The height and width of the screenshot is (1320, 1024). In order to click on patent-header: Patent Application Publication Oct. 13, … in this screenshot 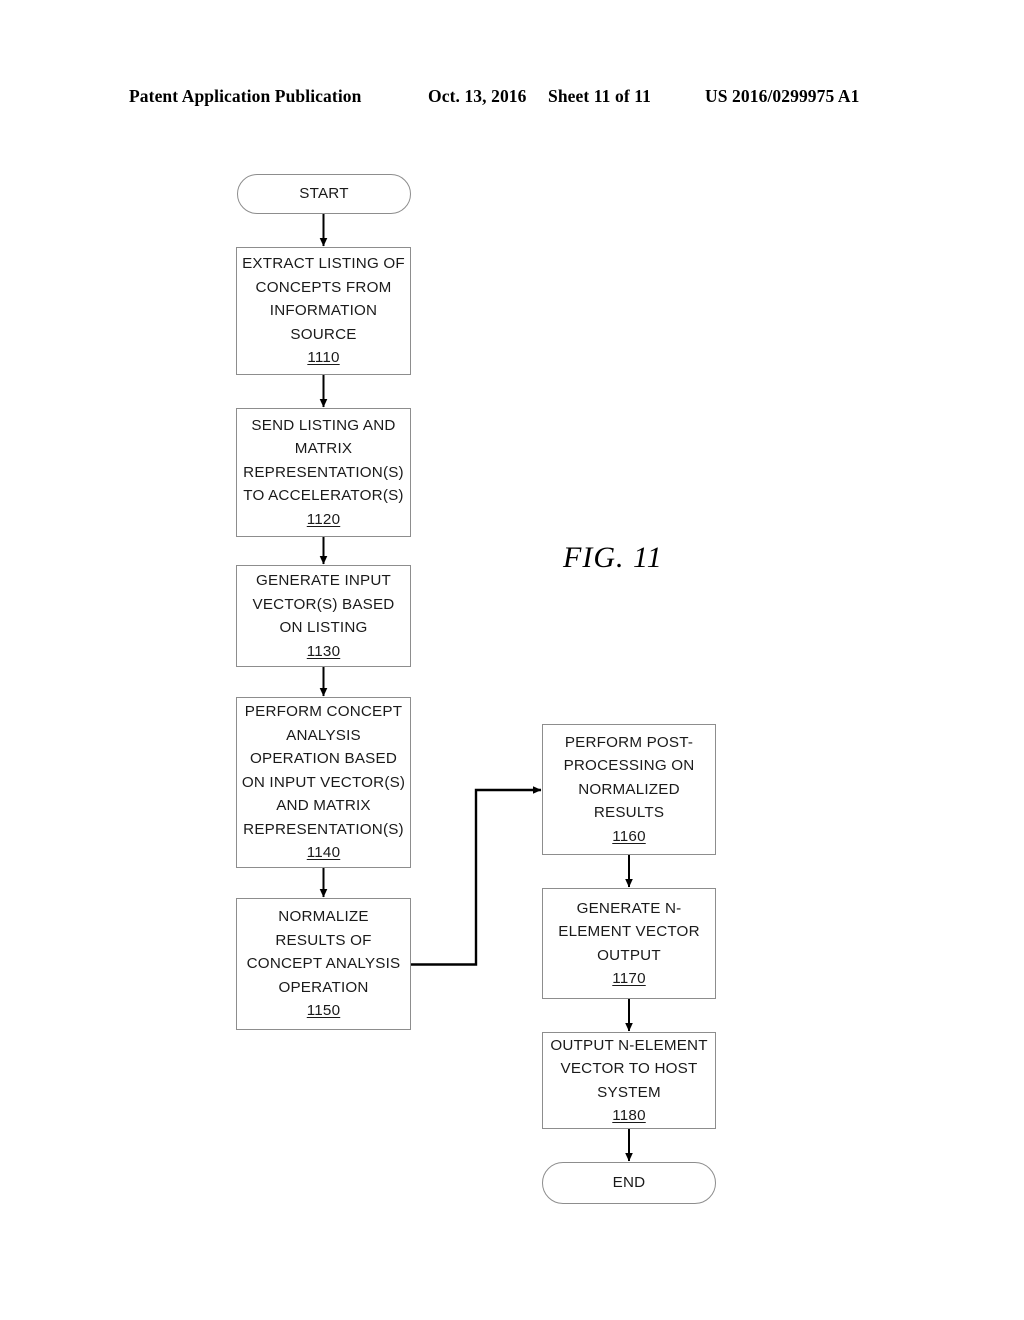, I will do `click(512, 98)`.